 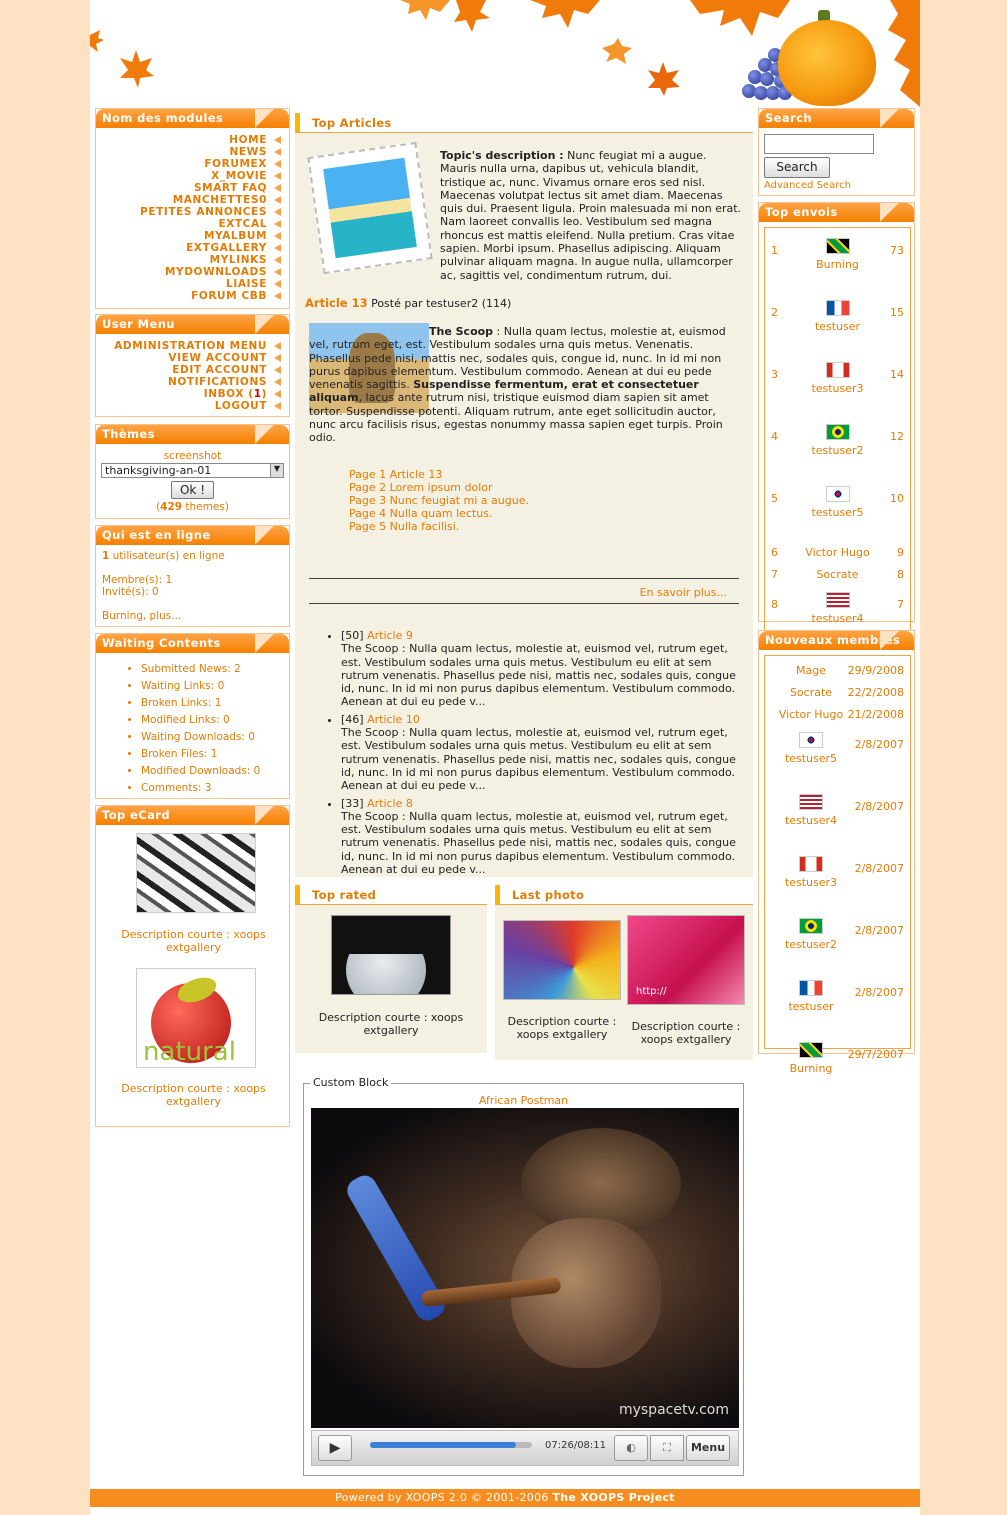 I want to click on username-link: testuser3, so click(x=837, y=388).